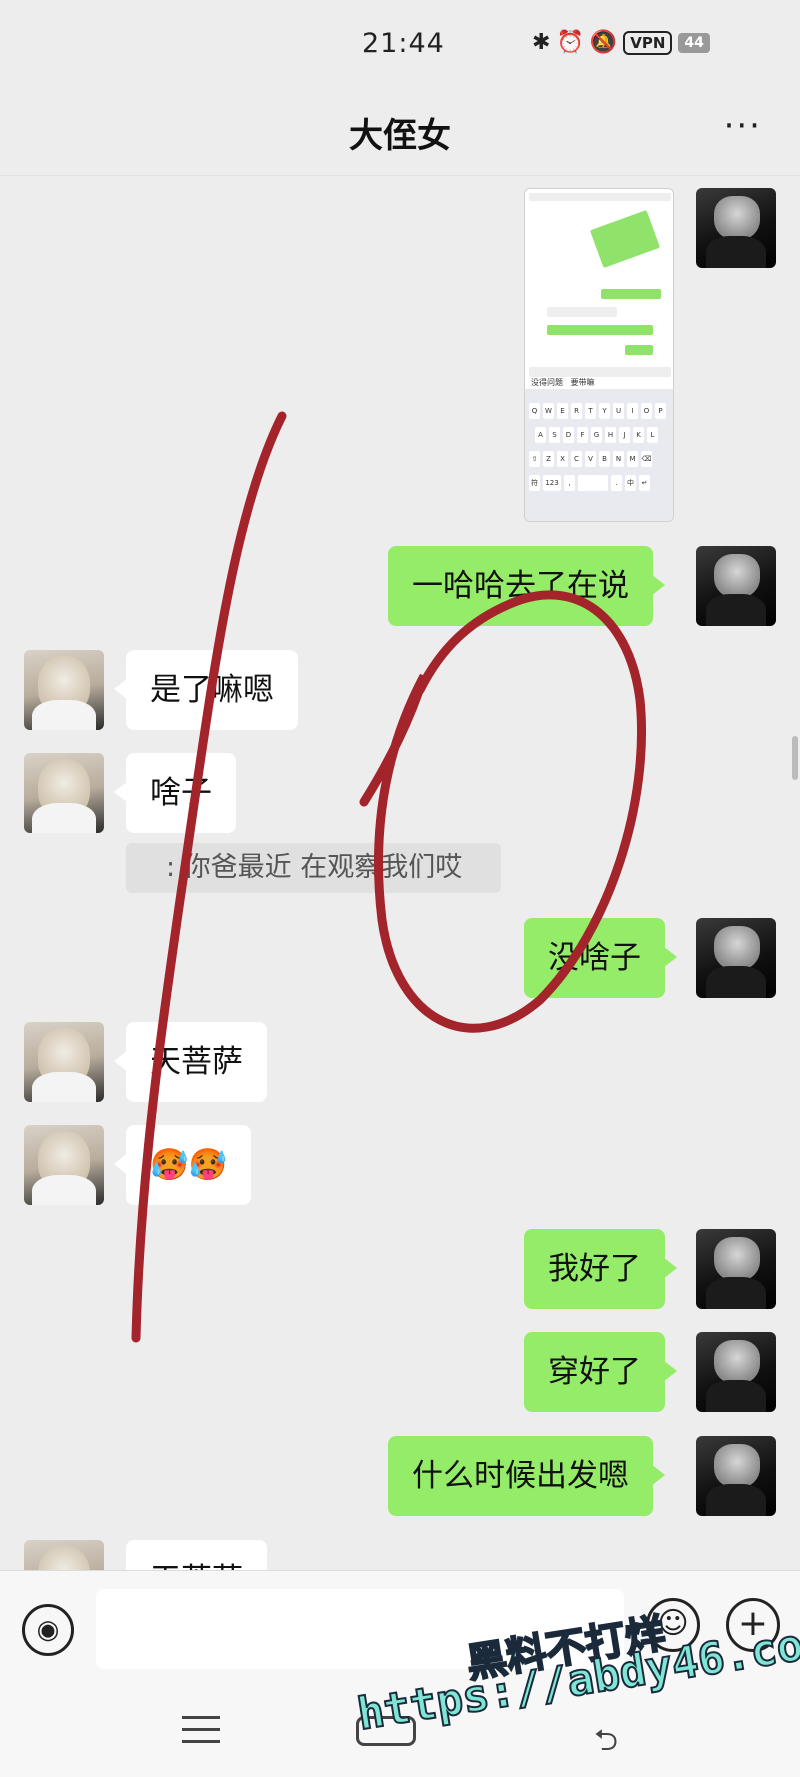  Describe the element at coordinates (201, 1731) in the screenshot. I see `nav-menu-icon` at that location.